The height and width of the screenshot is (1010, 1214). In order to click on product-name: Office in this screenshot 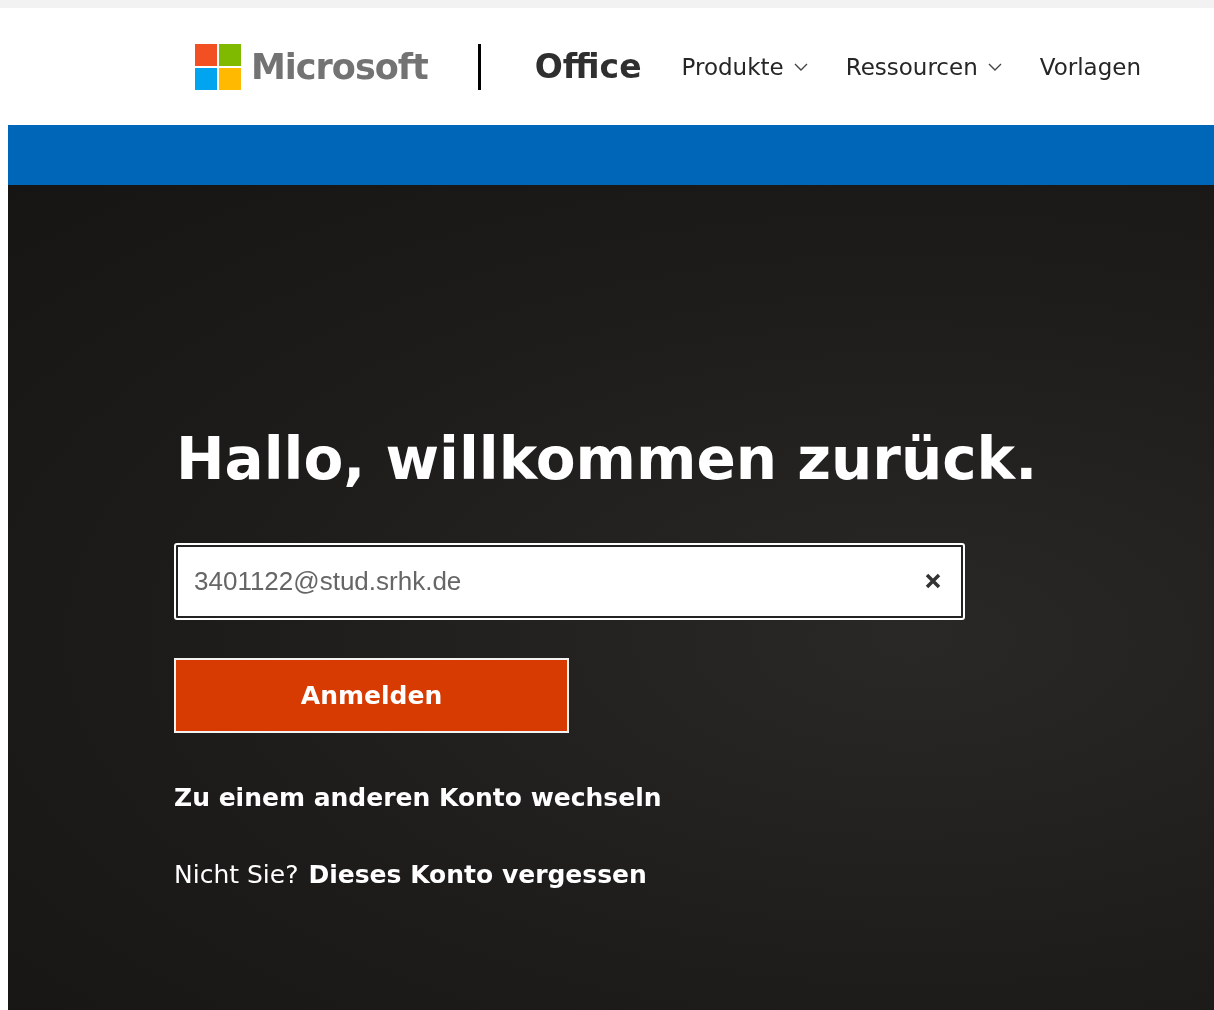, I will do `click(588, 66)`.